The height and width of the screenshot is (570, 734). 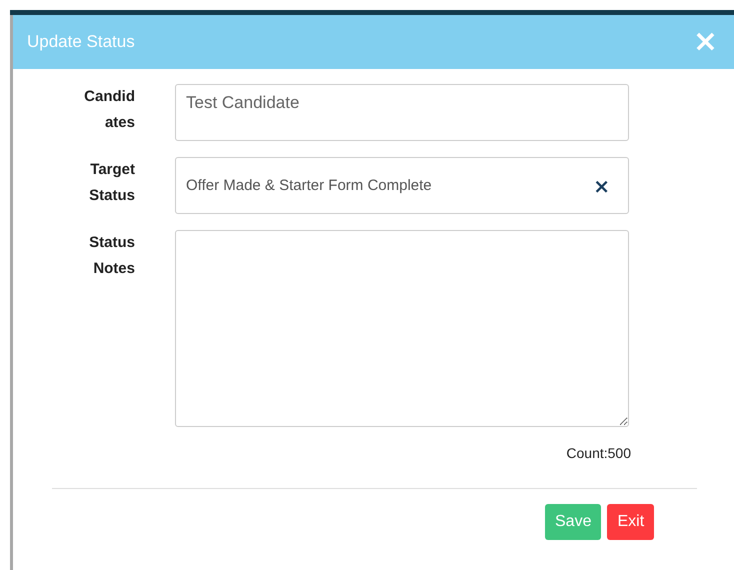 I want to click on clear-icon: ×, so click(x=601, y=186).